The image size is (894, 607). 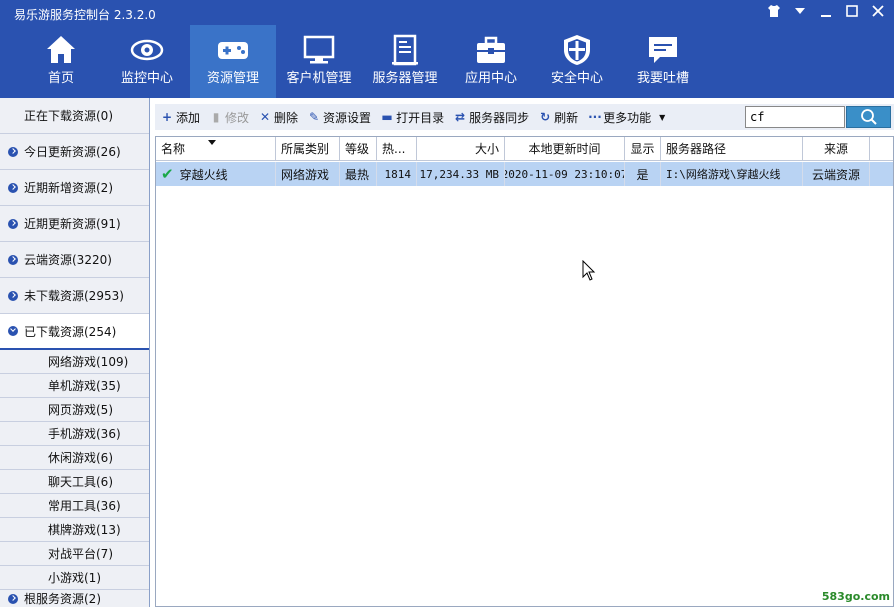 I want to click on column-header-label: 本地更新时间, so click(x=564, y=149).